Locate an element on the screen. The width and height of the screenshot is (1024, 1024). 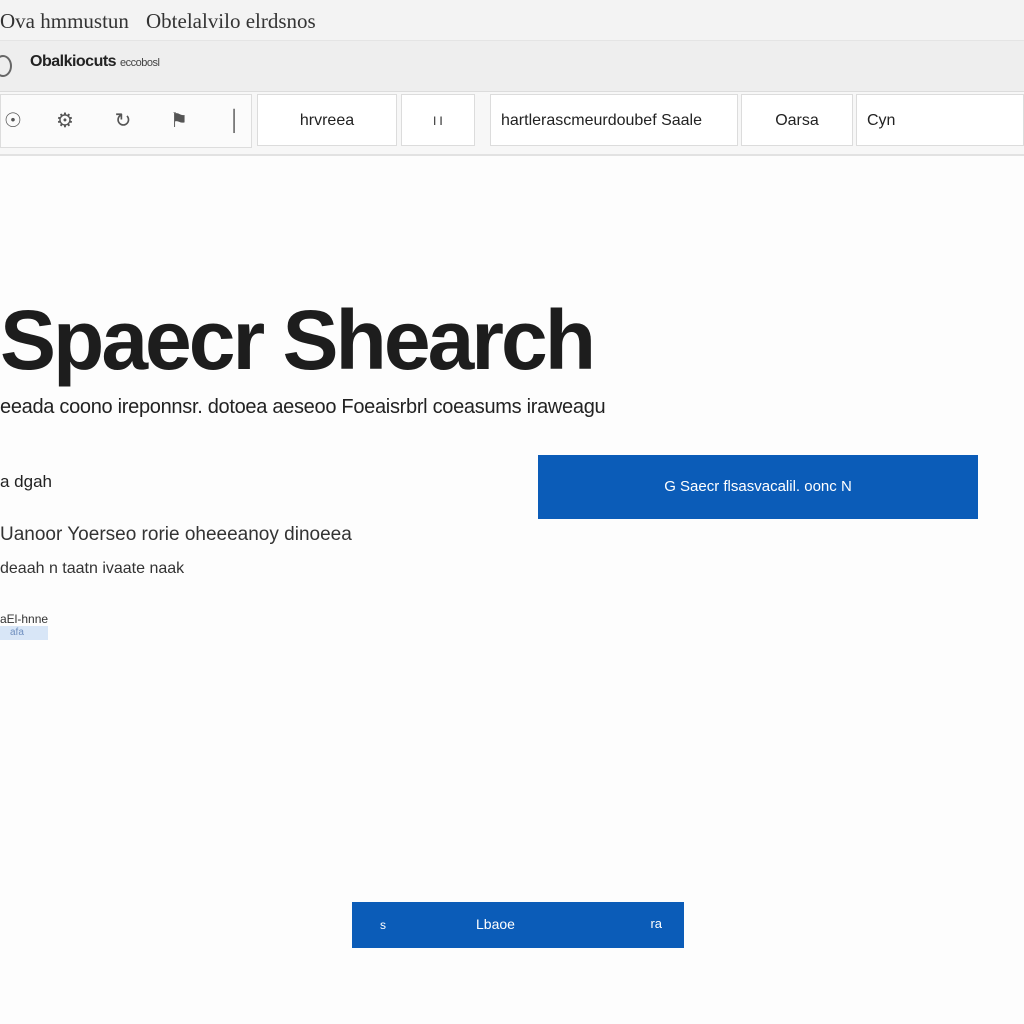
gear-icon: ⚙ is located at coordinates (65, 121).